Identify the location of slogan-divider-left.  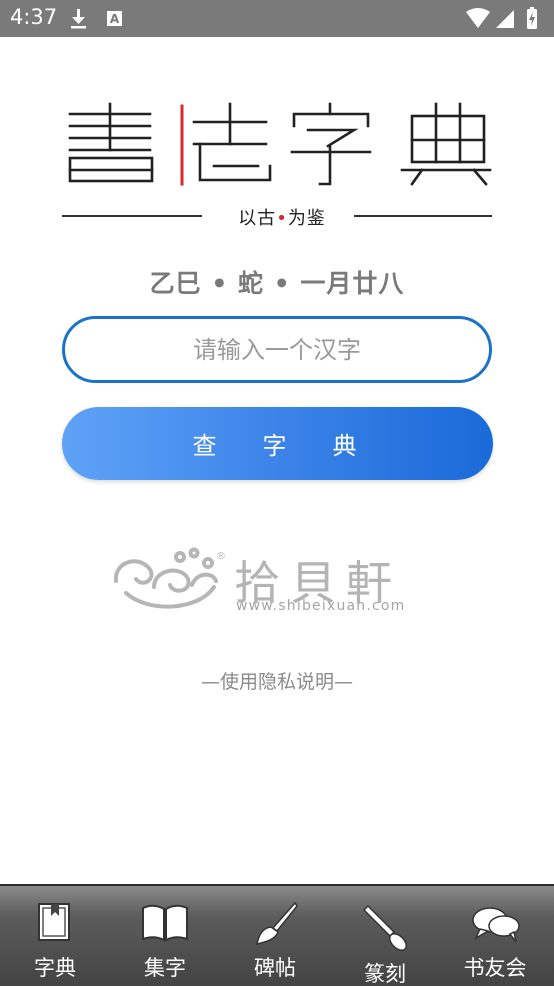
(132, 216).